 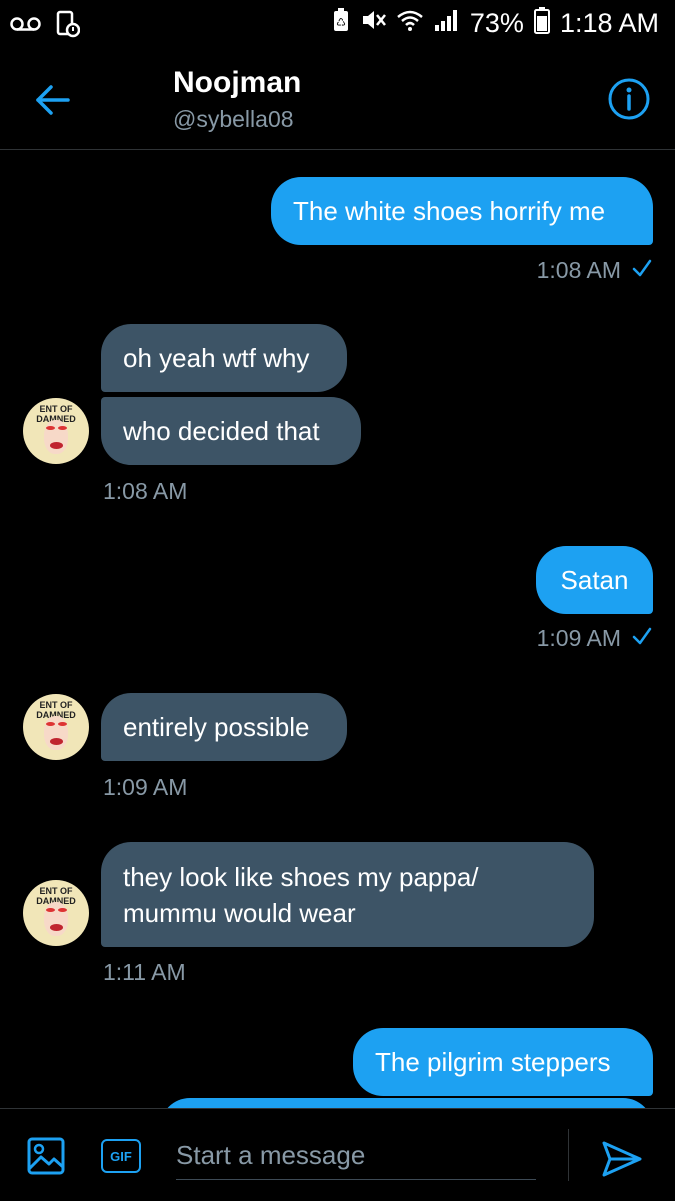 I want to click on message-composer: GIF, so click(x=337, y=1154).